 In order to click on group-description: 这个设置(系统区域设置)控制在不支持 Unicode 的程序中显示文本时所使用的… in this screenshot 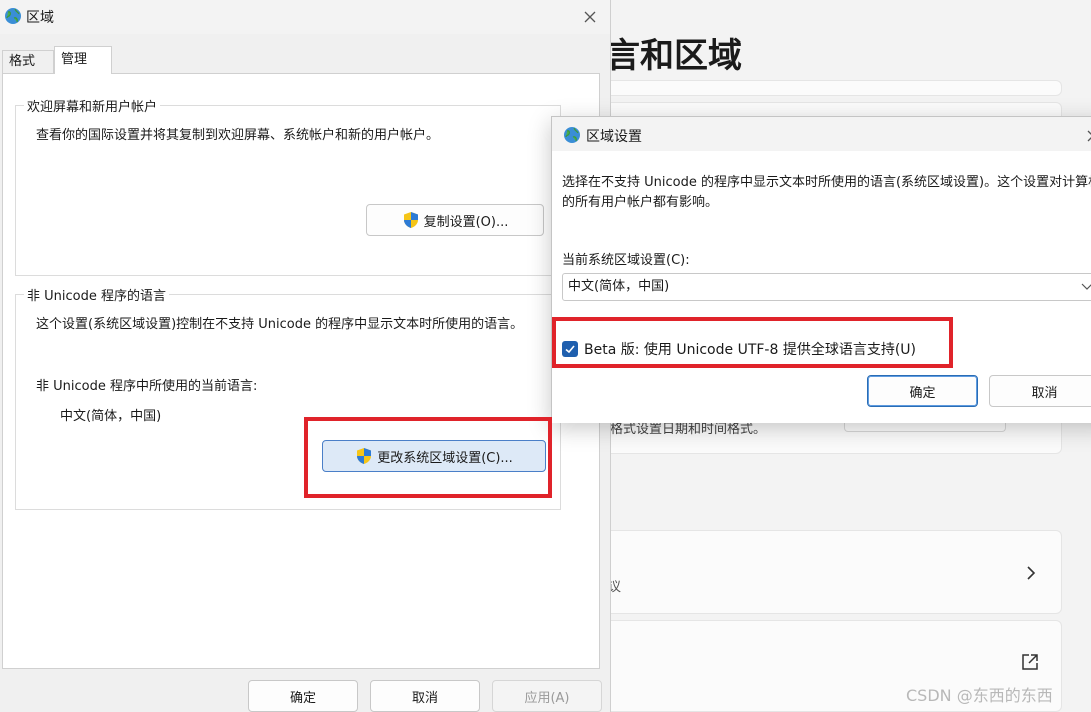, I will do `click(280, 324)`.